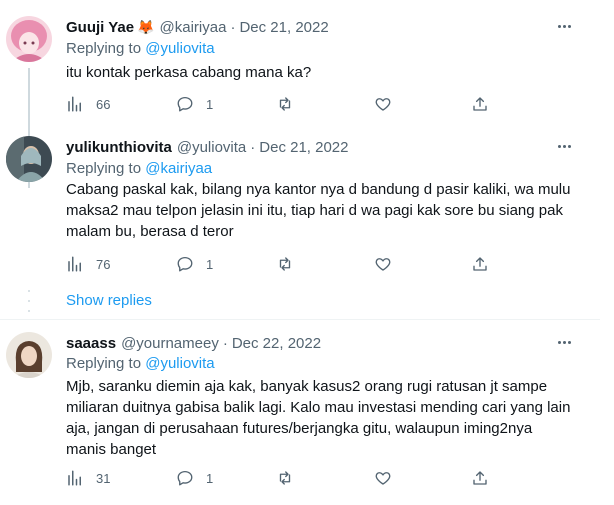 This screenshot has width=614, height=505. Describe the element at coordinates (300, 301) in the screenshot. I see `show-replies-row: Show replies` at that location.